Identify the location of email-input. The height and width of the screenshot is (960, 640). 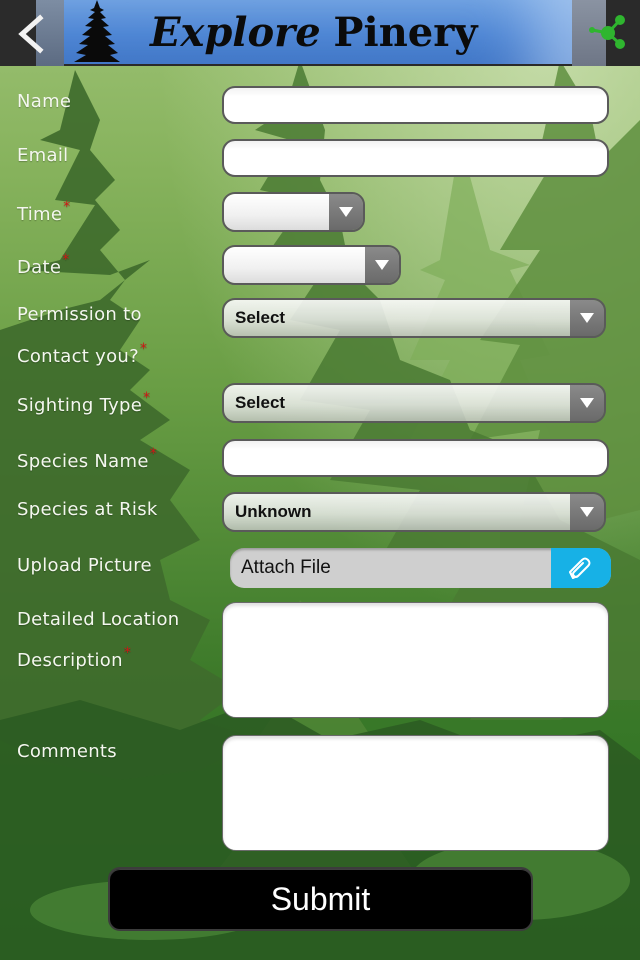
(415, 158).